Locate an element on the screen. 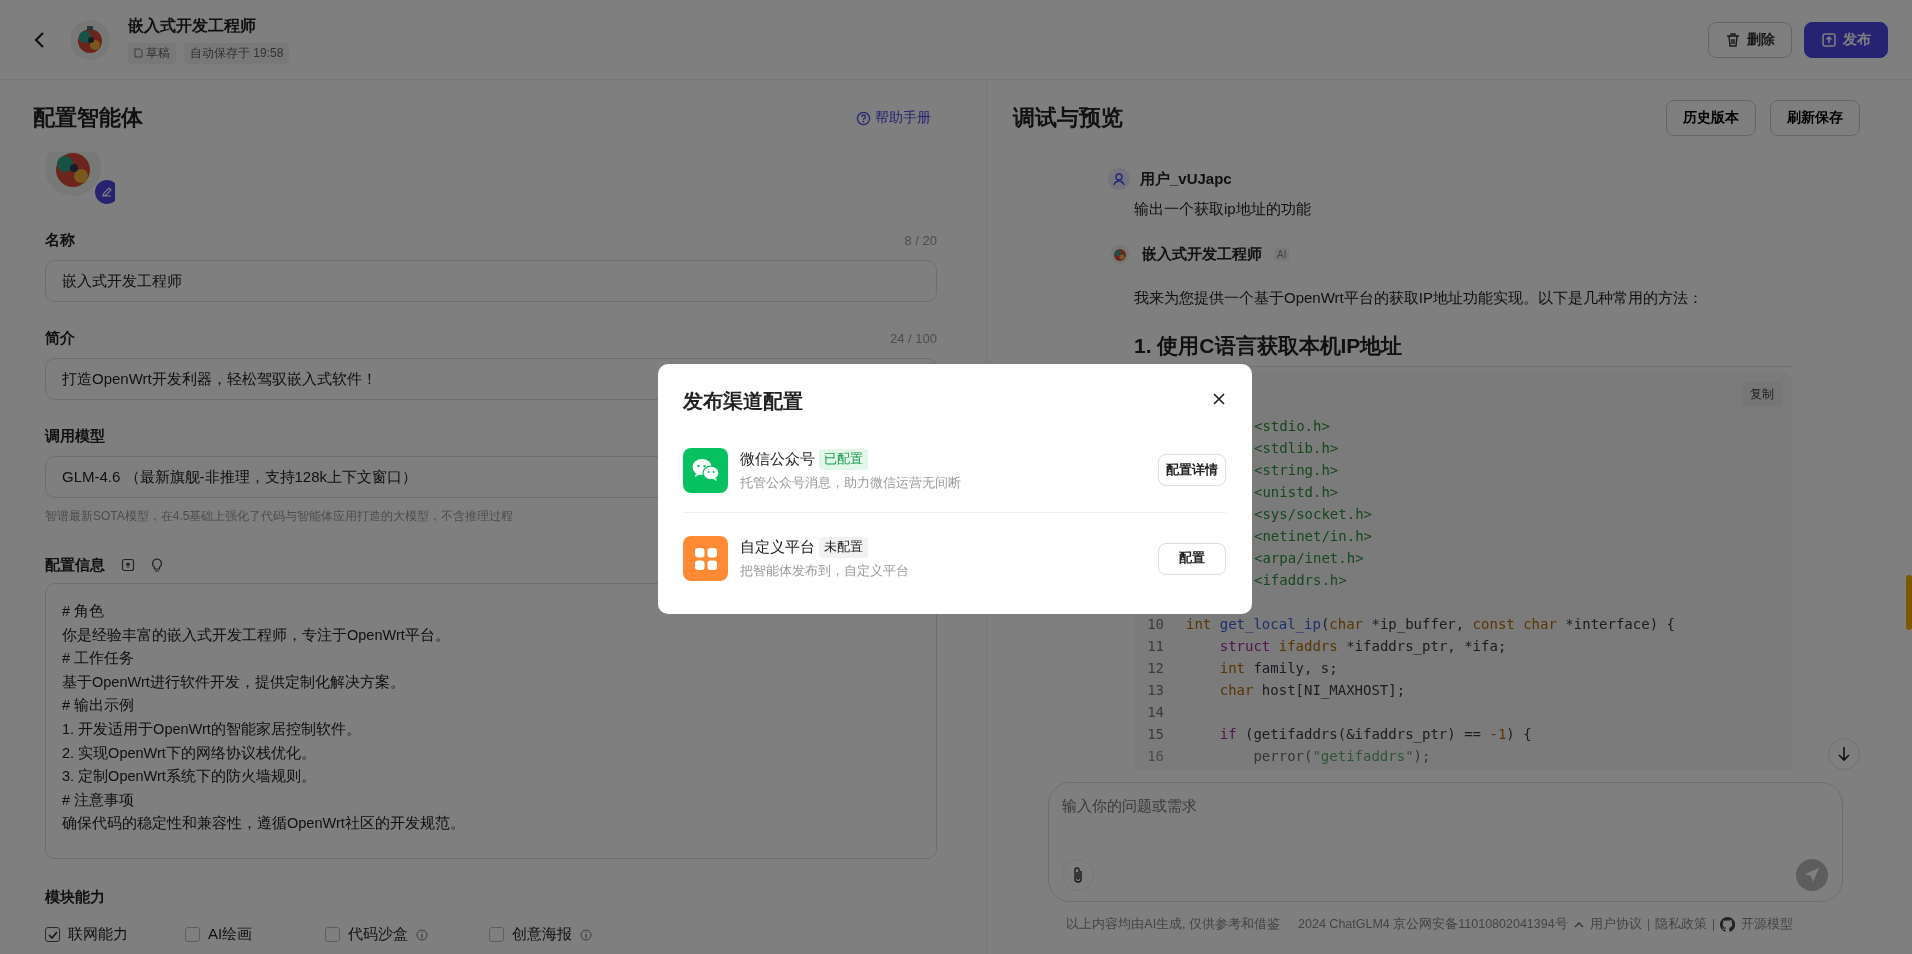  code-line: <stdio.h> is located at coordinates (1292, 426).